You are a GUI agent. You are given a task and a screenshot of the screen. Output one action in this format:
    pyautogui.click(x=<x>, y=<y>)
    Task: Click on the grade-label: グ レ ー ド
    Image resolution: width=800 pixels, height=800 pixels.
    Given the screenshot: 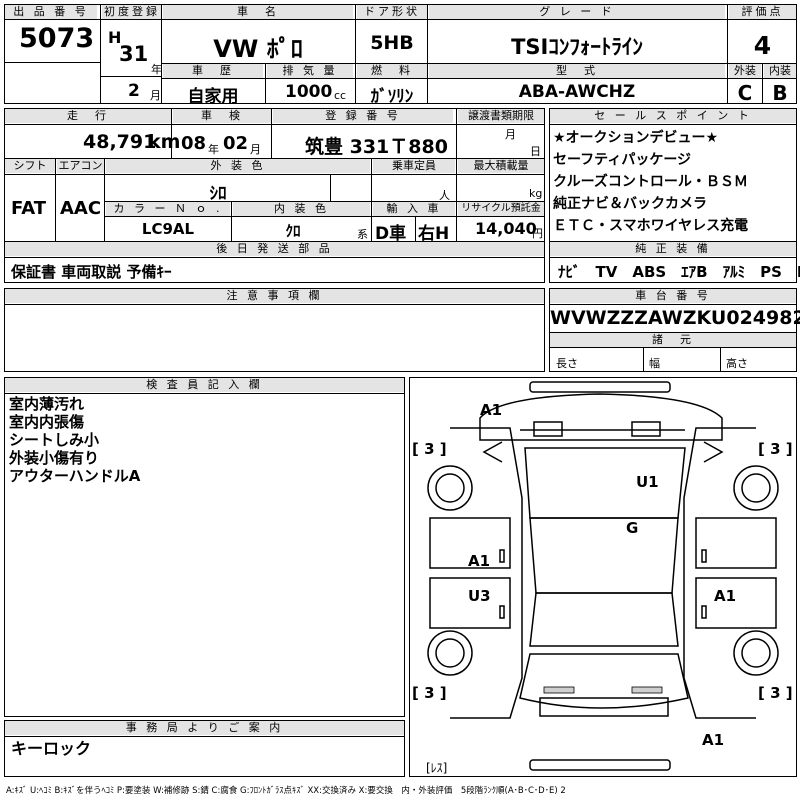 What is the action you would take?
    pyautogui.click(x=577, y=12)
    